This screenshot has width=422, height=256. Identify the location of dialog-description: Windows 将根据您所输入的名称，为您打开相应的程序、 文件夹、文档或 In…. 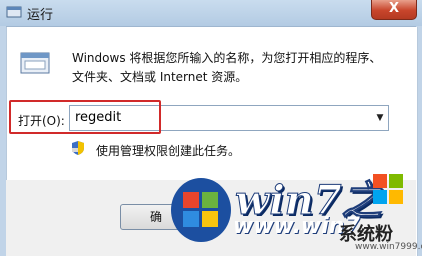
(226, 68).